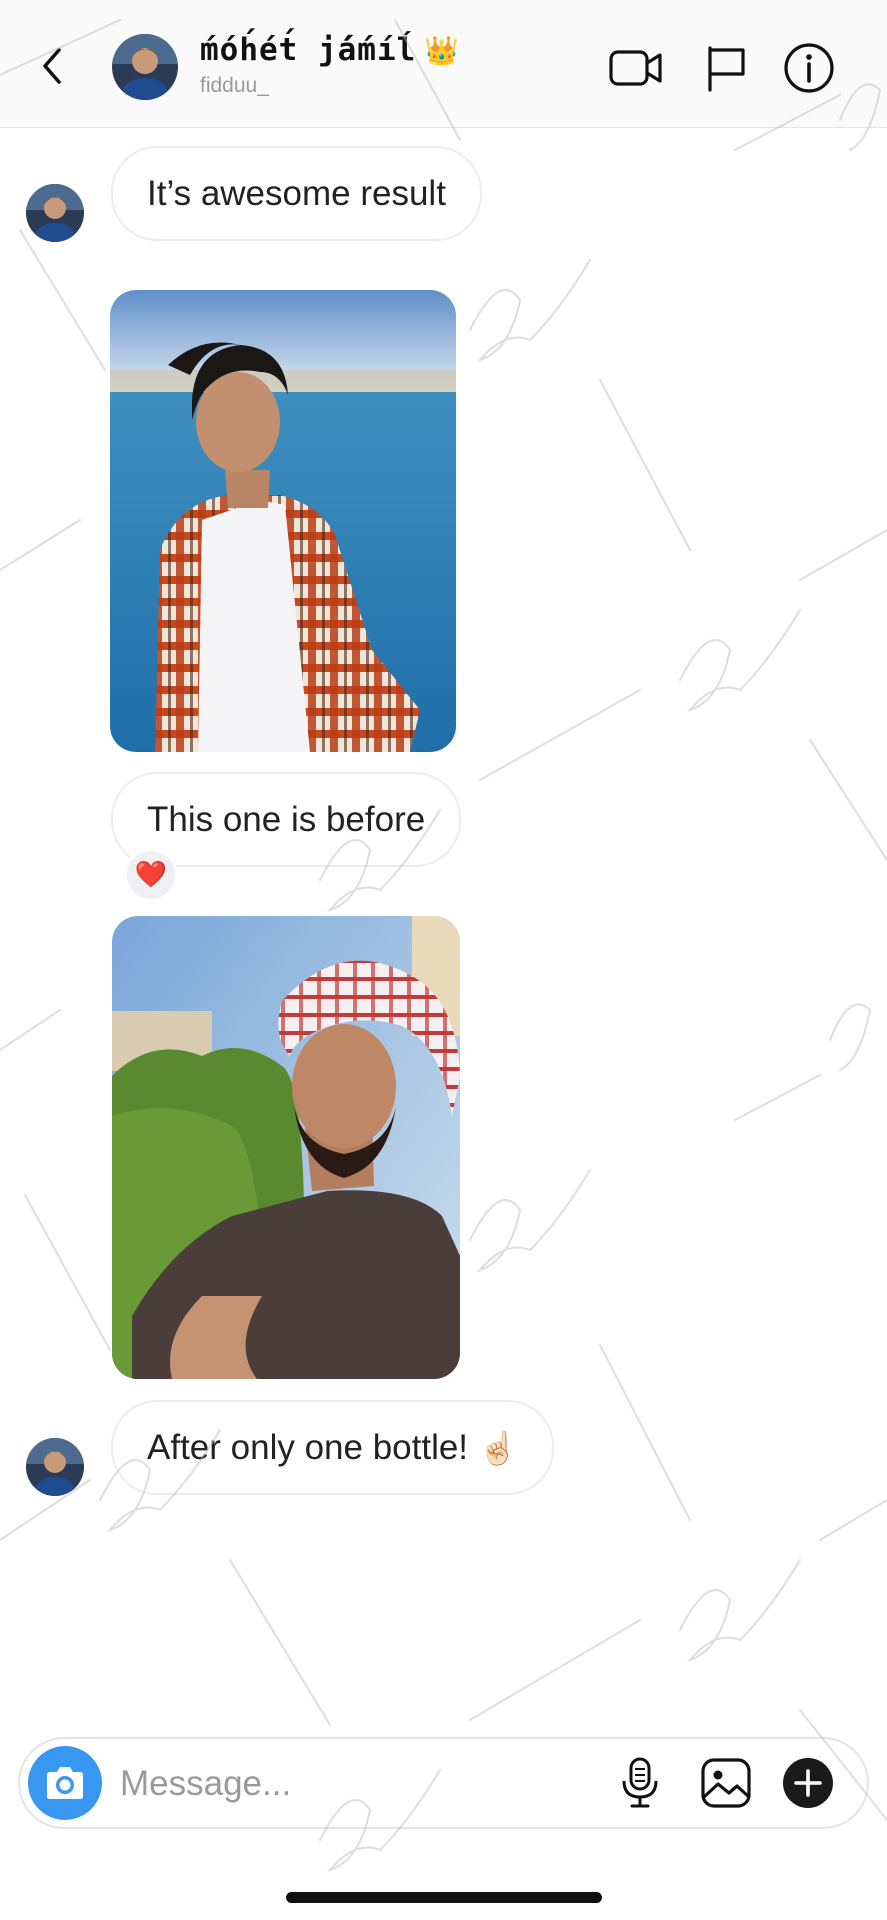  I want to click on message-composer, so click(443, 1783).